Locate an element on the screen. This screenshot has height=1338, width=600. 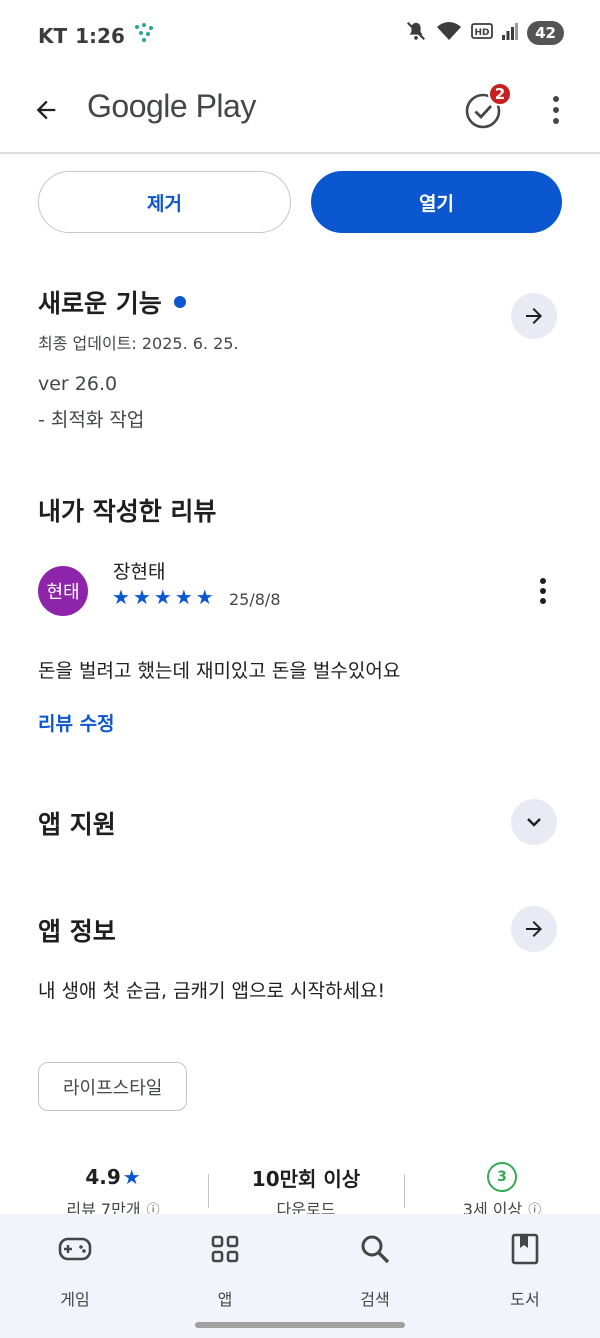
status-bar: KT 1:26 HD 42 is located at coordinates (300, 35).